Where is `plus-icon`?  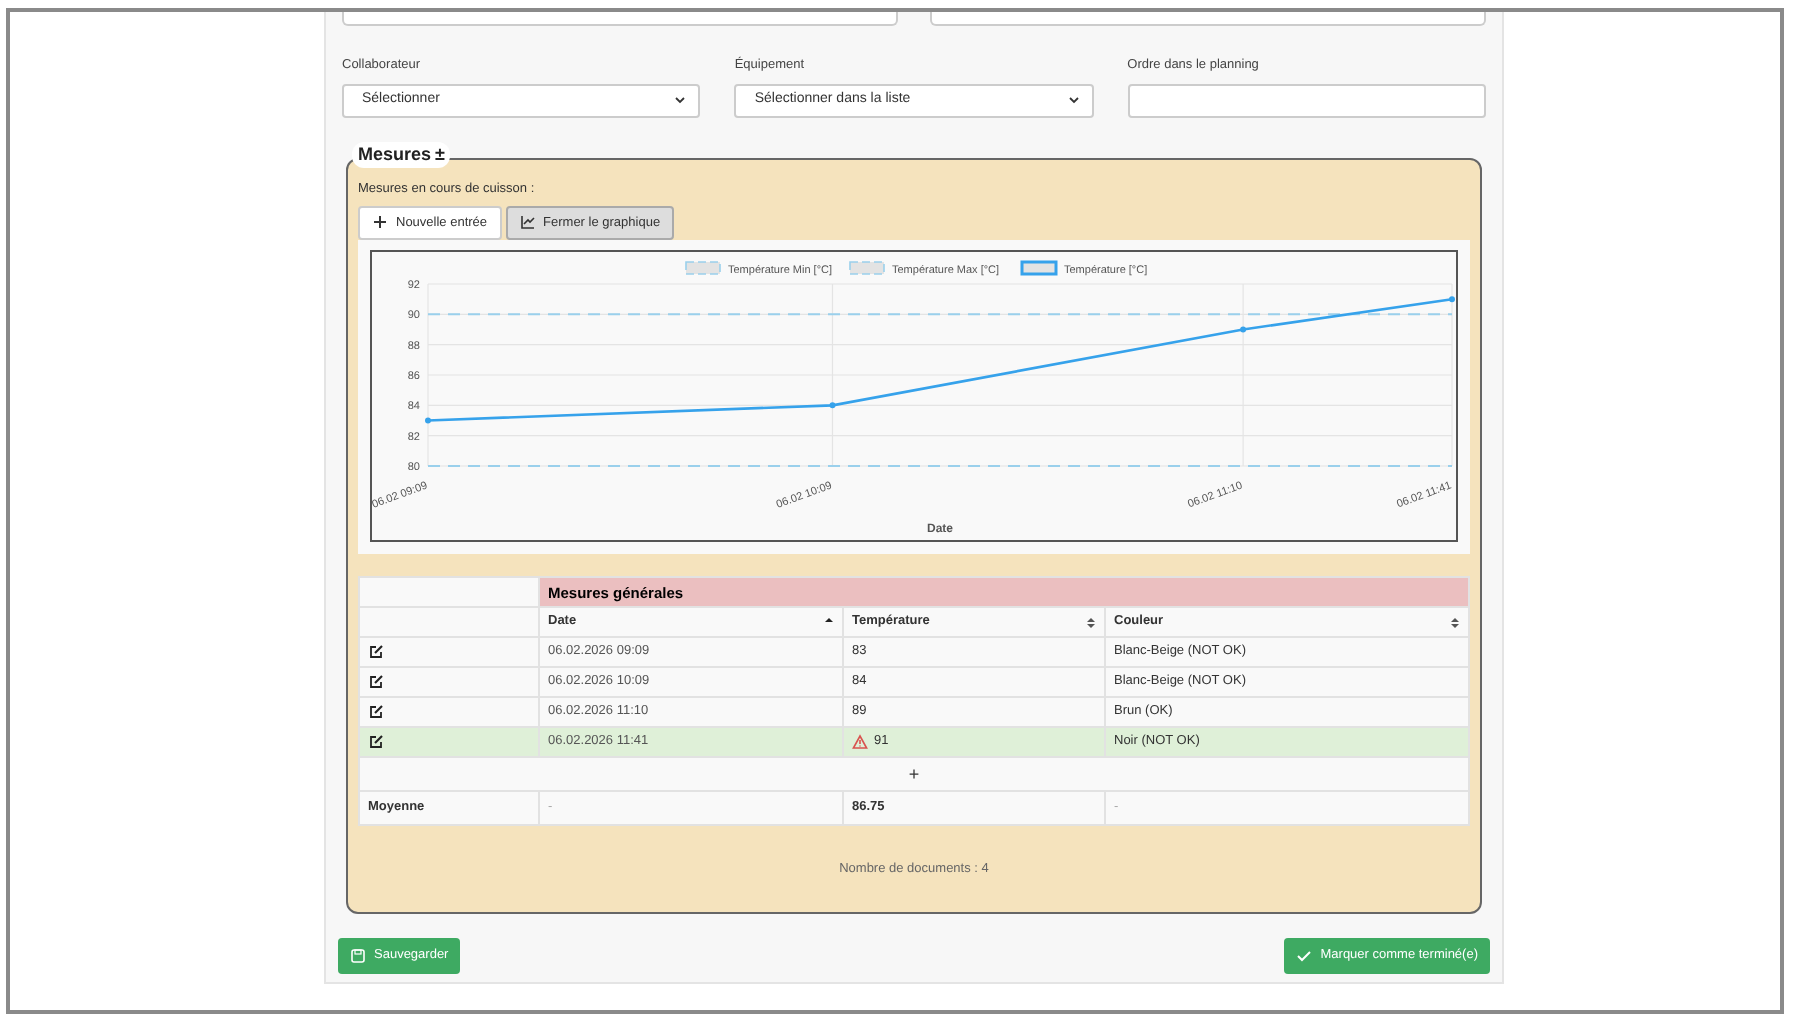
plus-icon is located at coordinates (380, 222).